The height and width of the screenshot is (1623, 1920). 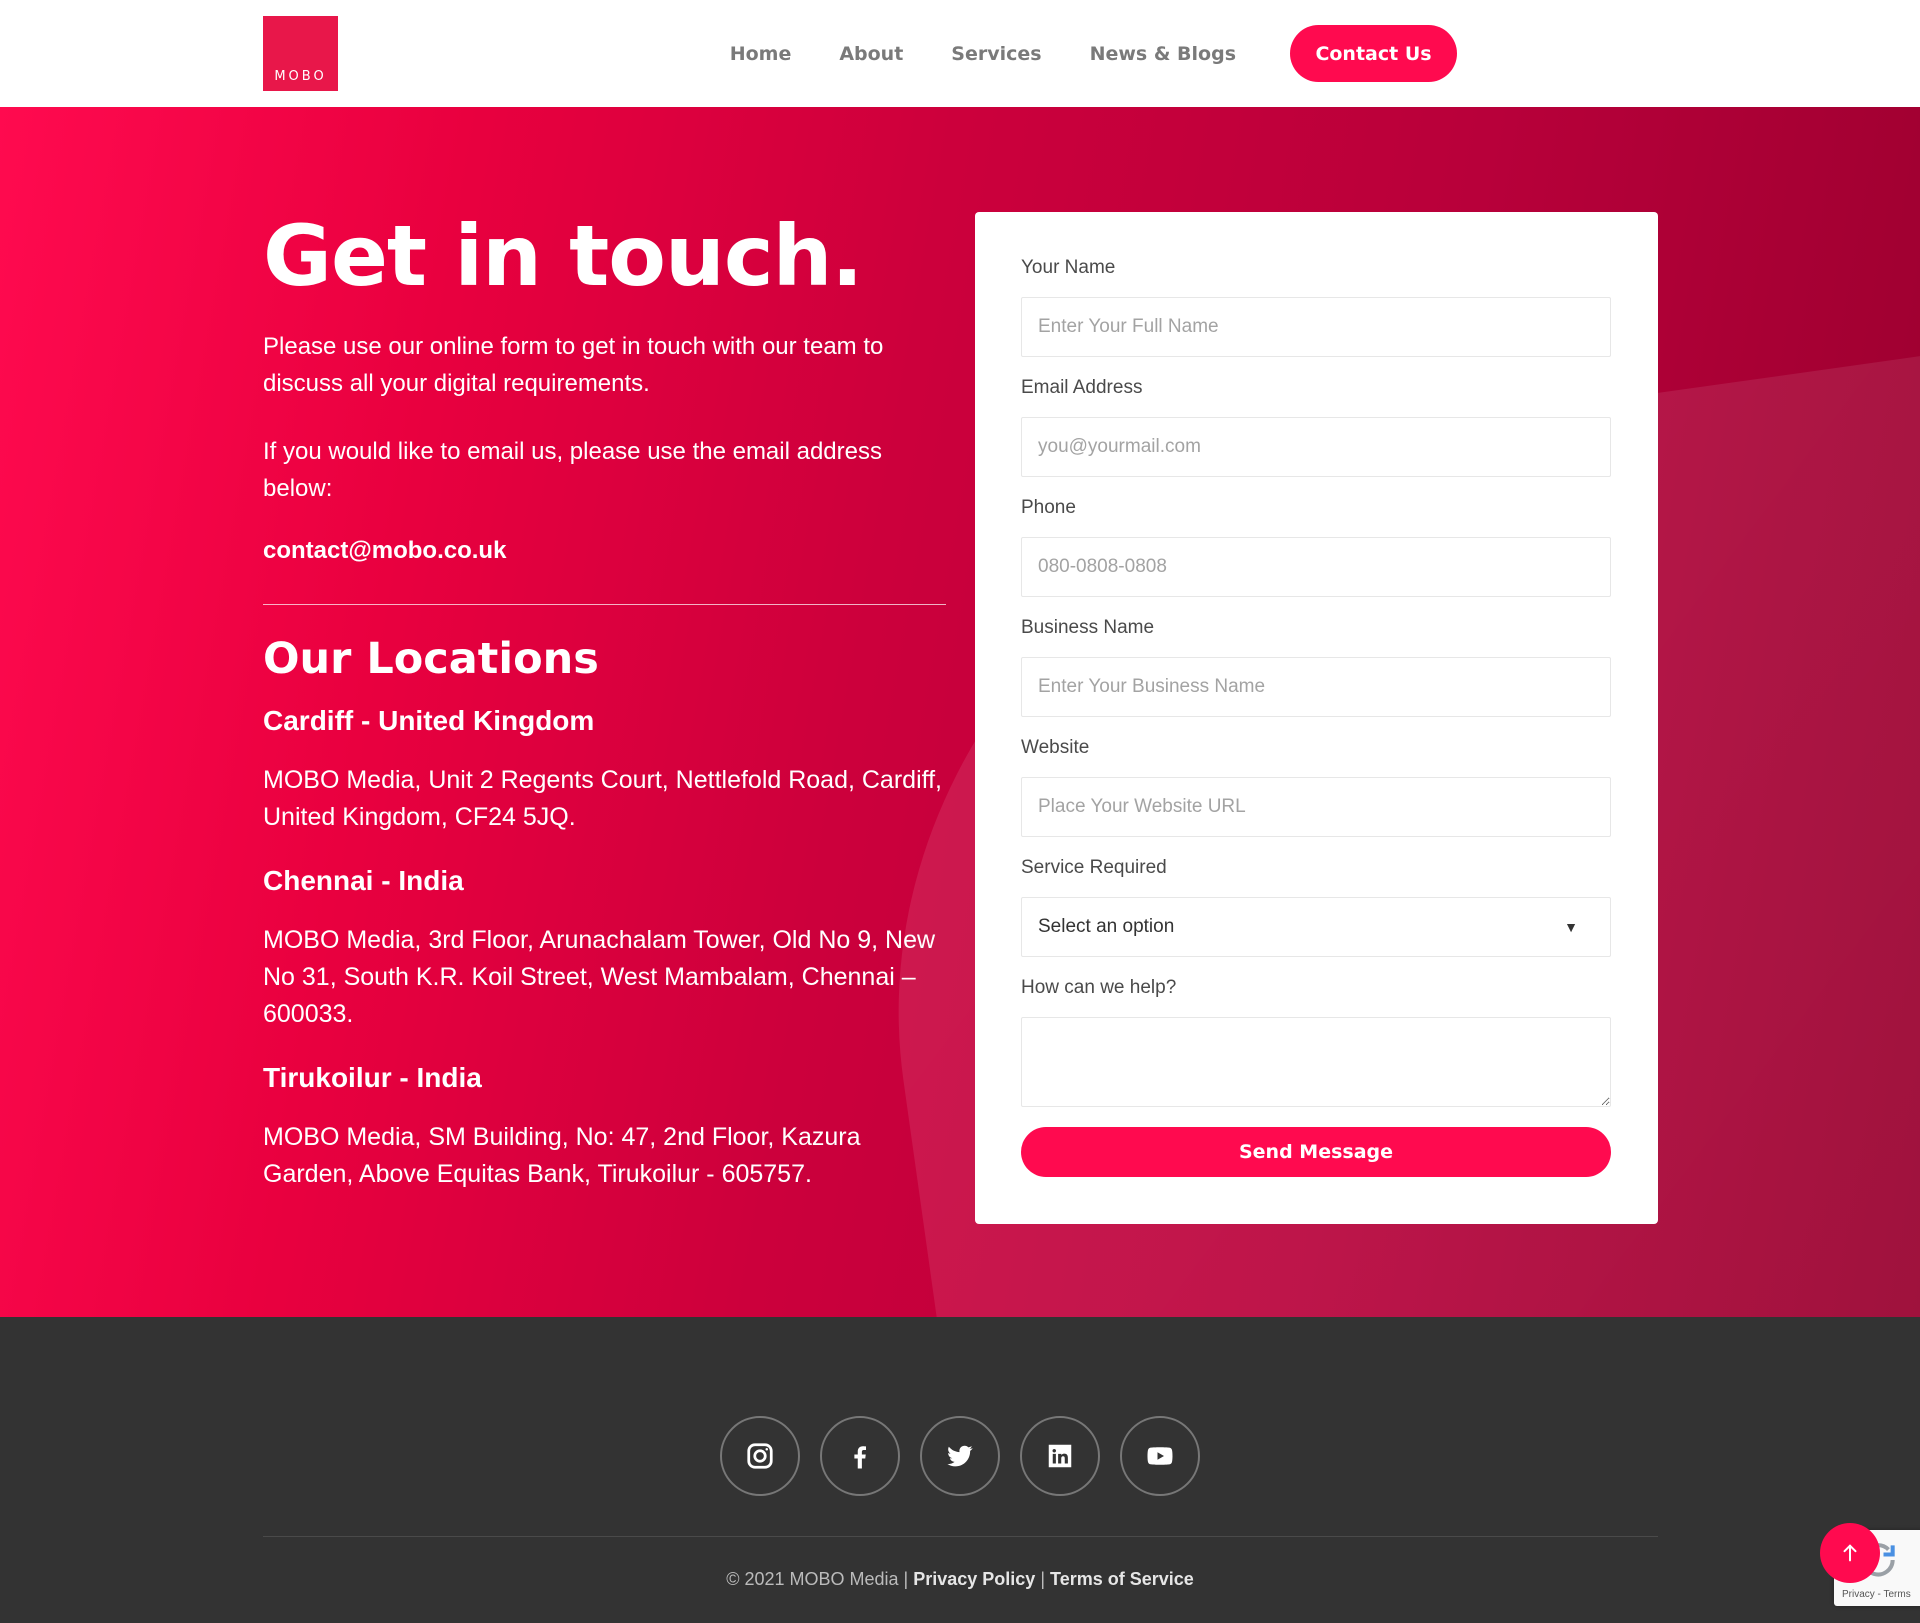 What do you see at coordinates (300, 76) in the screenshot?
I see `logo-text: MOBO` at bounding box center [300, 76].